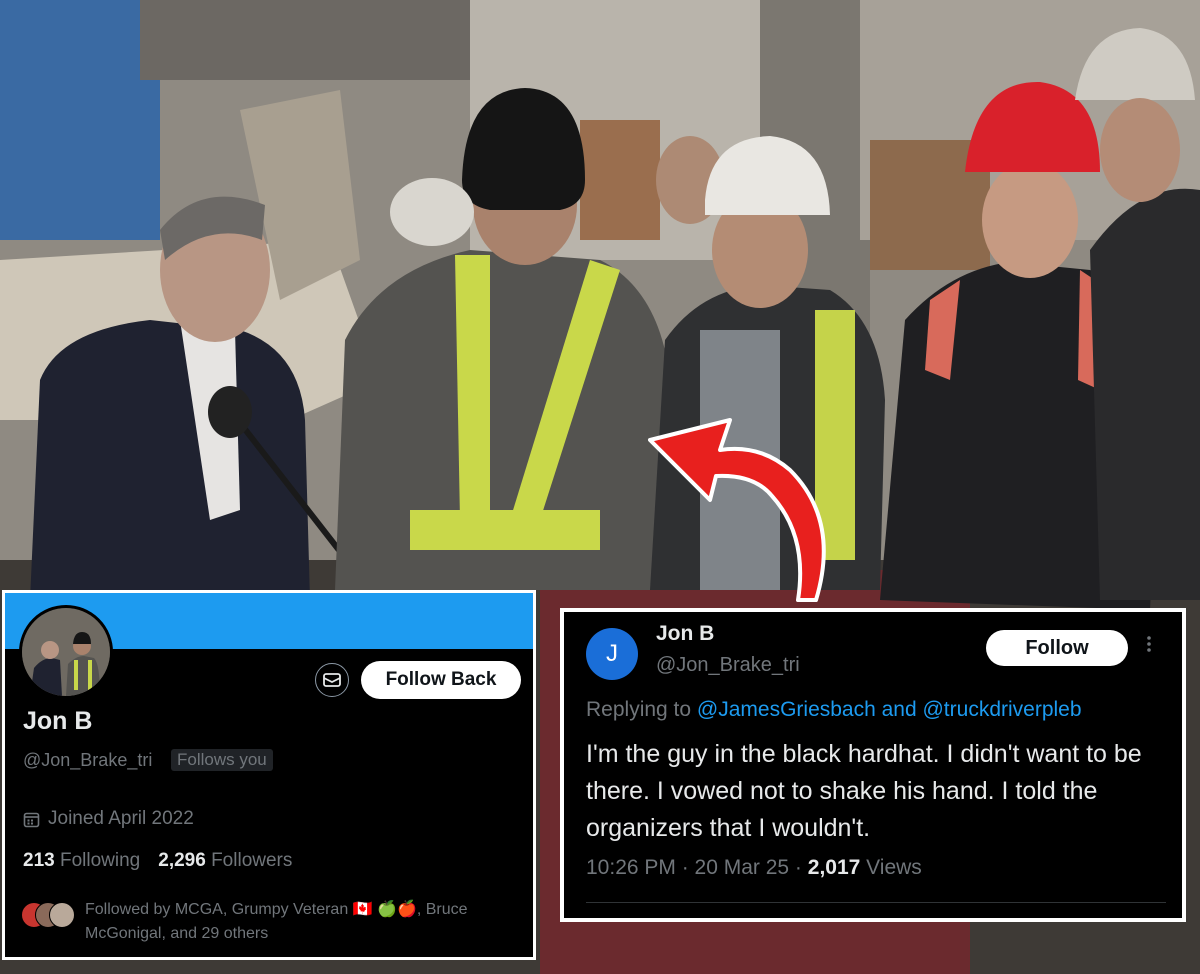  I want to click on calendar-icon, so click(31, 819).